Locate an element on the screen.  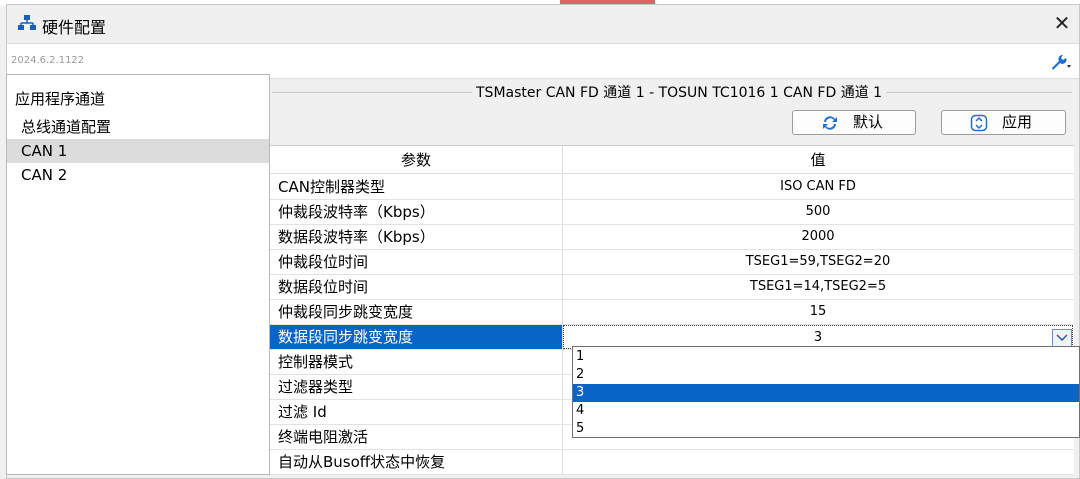
param-name: 仲裁段同步跳变宽度 is located at coordinates (416, 312).